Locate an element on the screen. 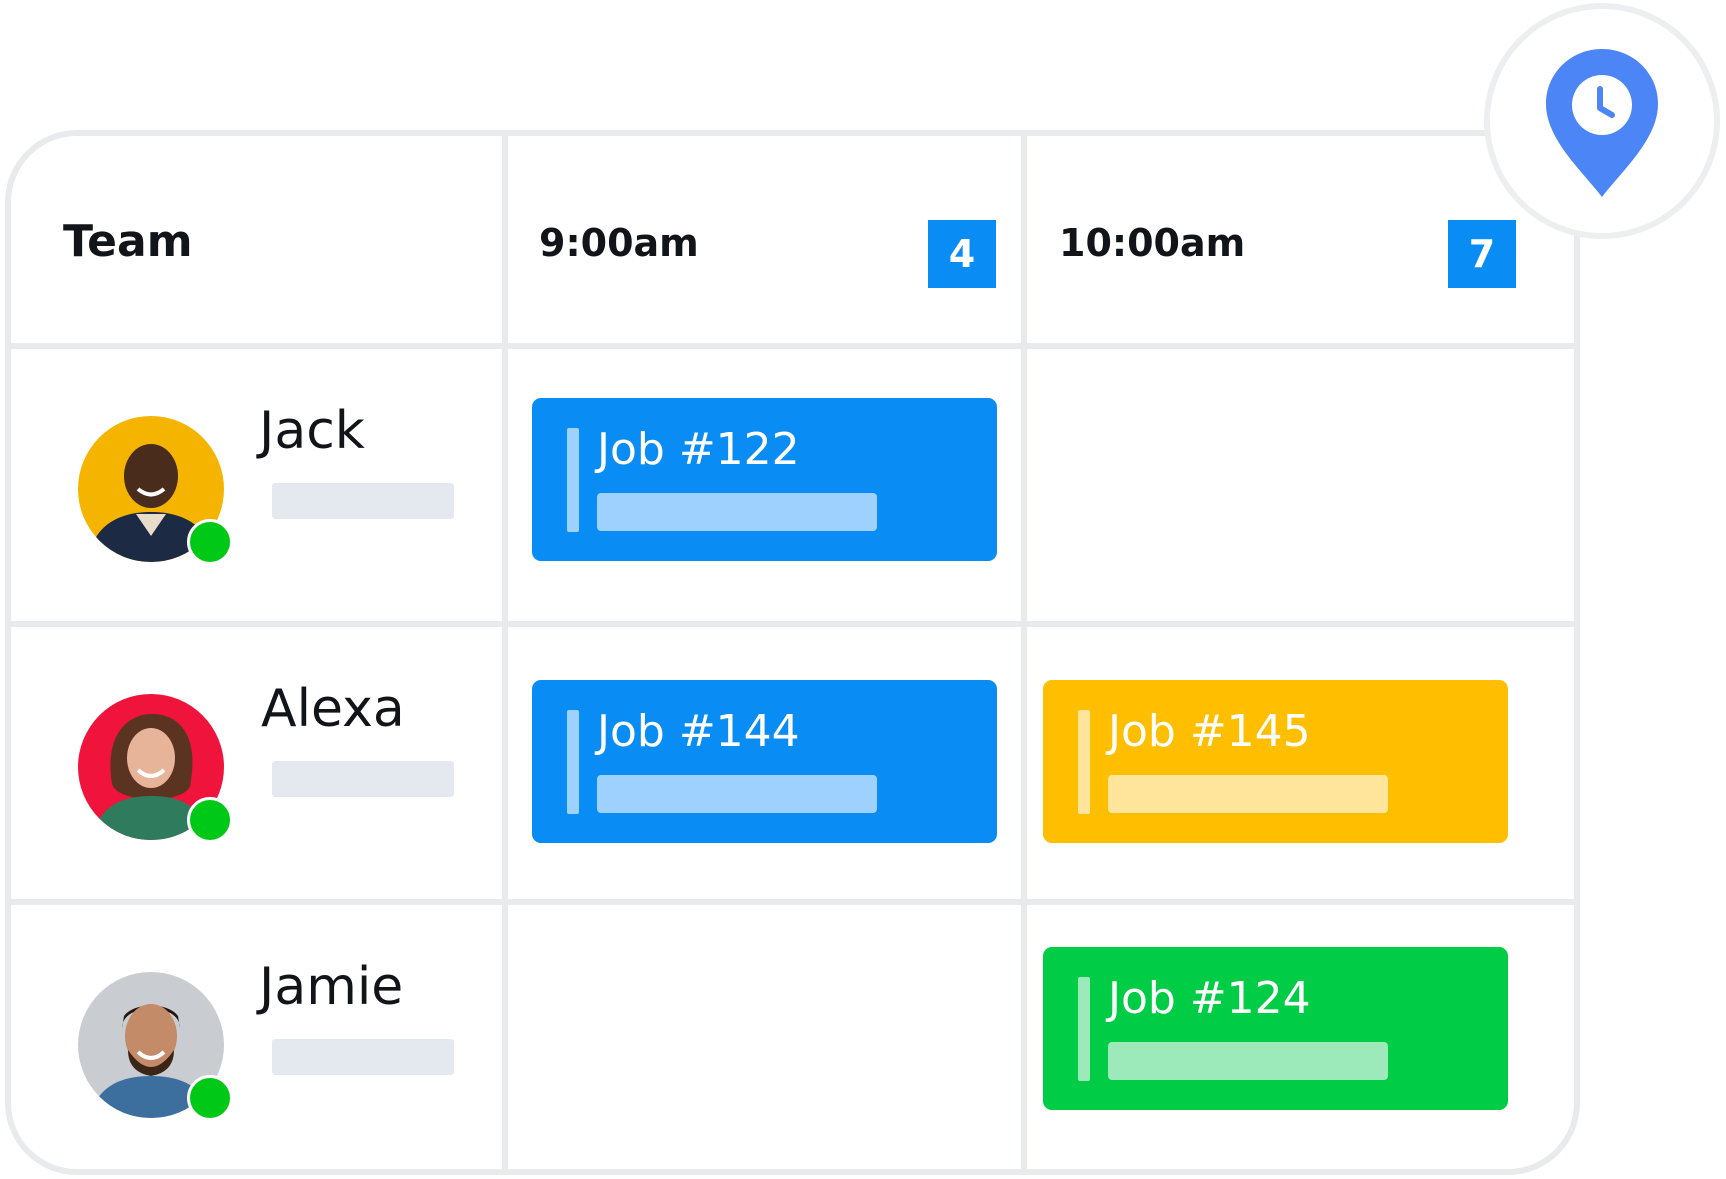  job-card-label: Job #122 is located at coordinates (698, 449).